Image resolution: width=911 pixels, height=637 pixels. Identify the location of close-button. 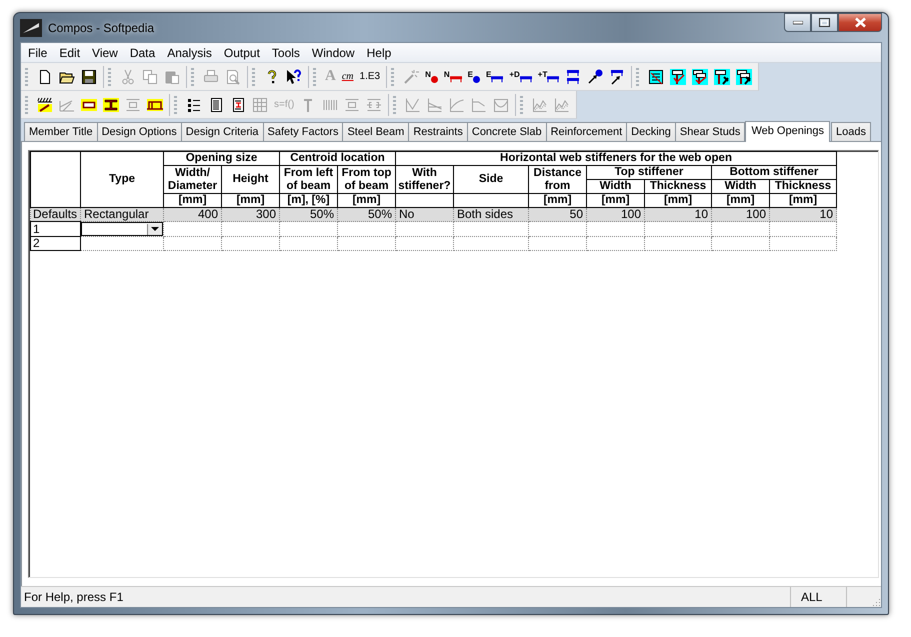
(860, 22).